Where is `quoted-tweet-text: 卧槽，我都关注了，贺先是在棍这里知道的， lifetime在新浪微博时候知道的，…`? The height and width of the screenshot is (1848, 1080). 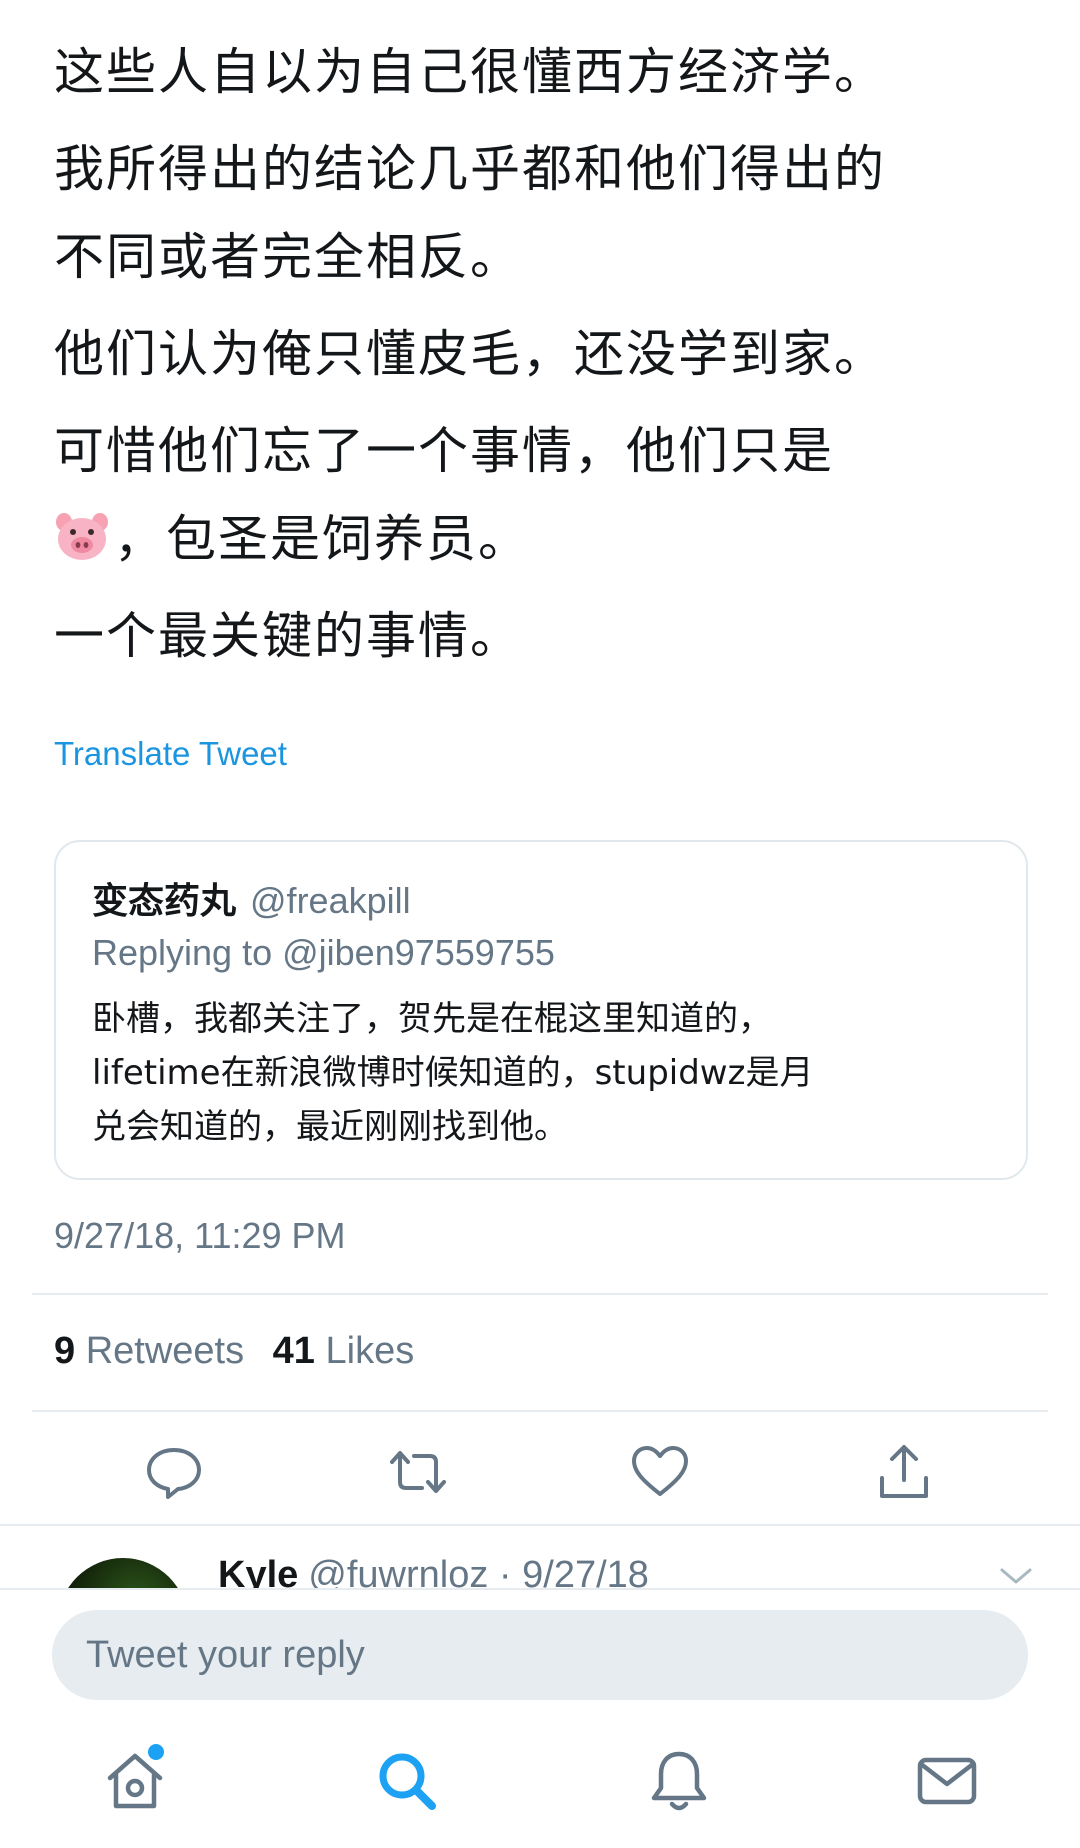 quoted-tweet-text: 卧槽，我都关注了，贺先是在棍这里知道的， lifetime在新浪微博时候知道的，… is located at coordinates (547, 1073).